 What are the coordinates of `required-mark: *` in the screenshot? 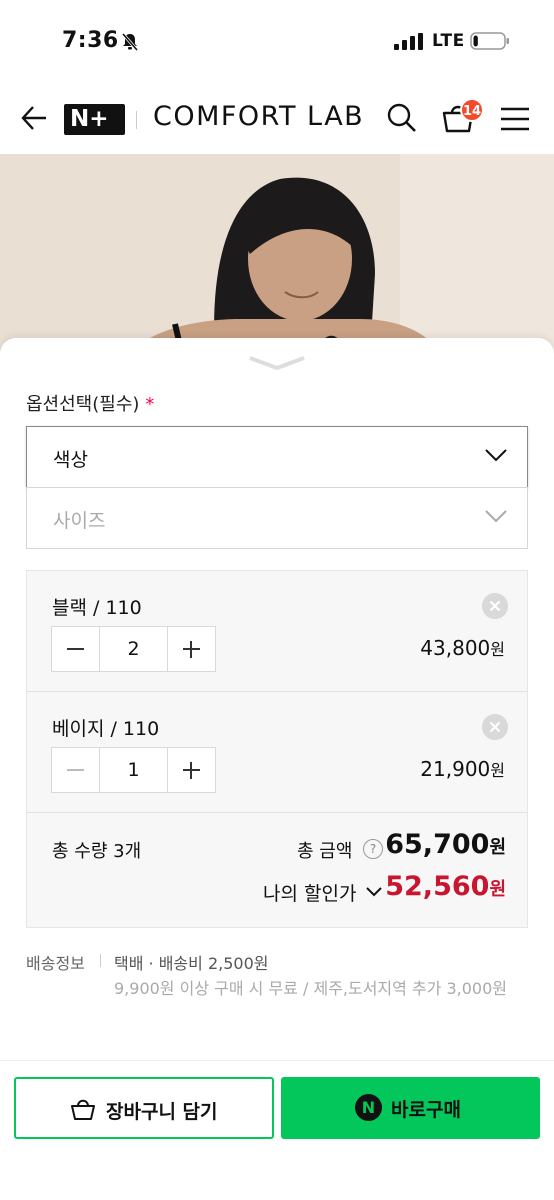 It's located at (150, 404).